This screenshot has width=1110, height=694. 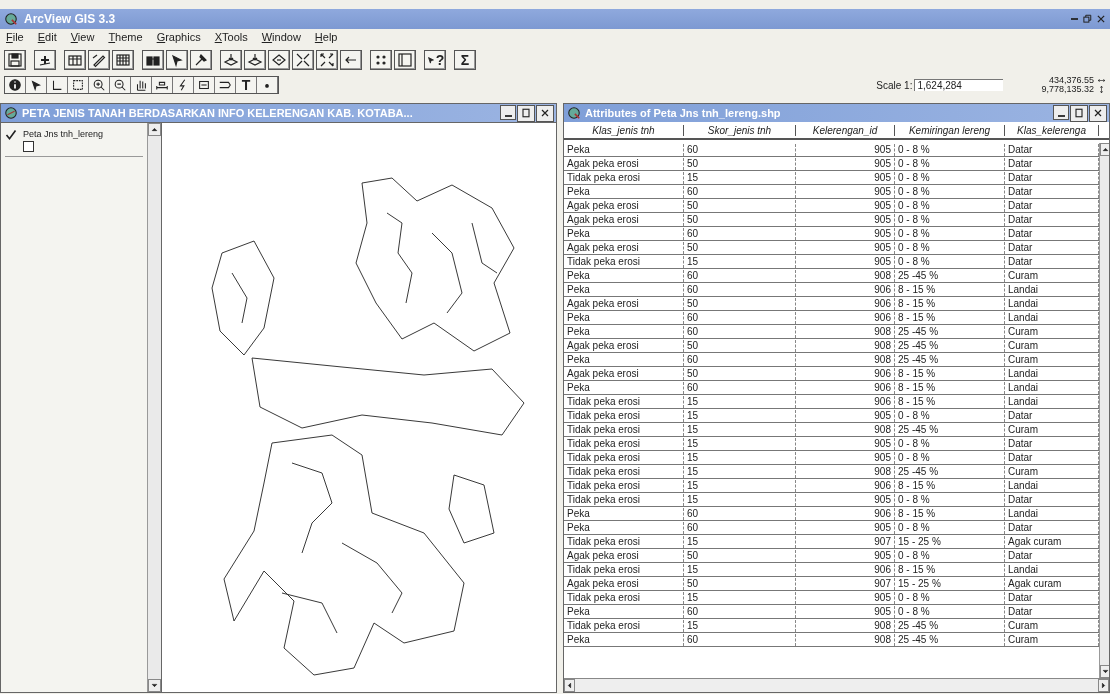 What do you see at coordinates (435, 60) in the screenshot?
I see `help-button: ?` at bounding box center [435, 60].